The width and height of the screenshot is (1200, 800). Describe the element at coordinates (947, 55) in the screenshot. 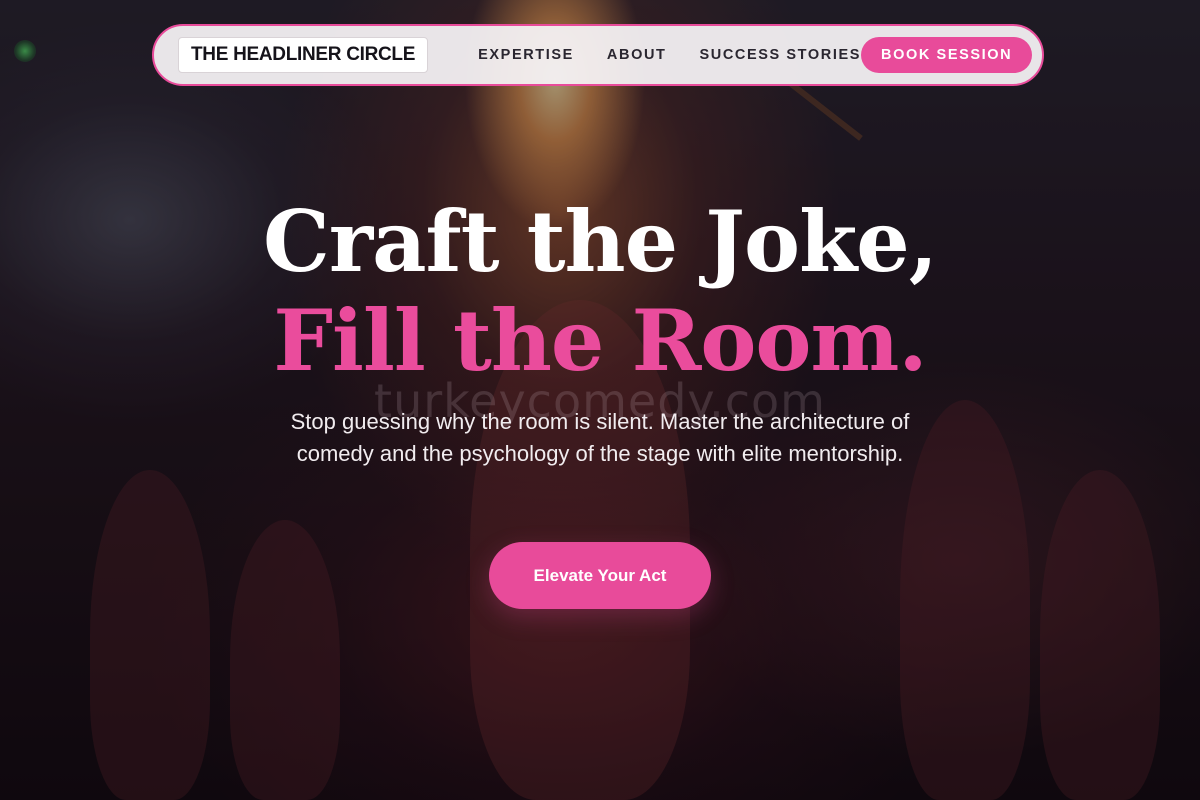

I see `book-session-button: BOOK SESSION` at that location.